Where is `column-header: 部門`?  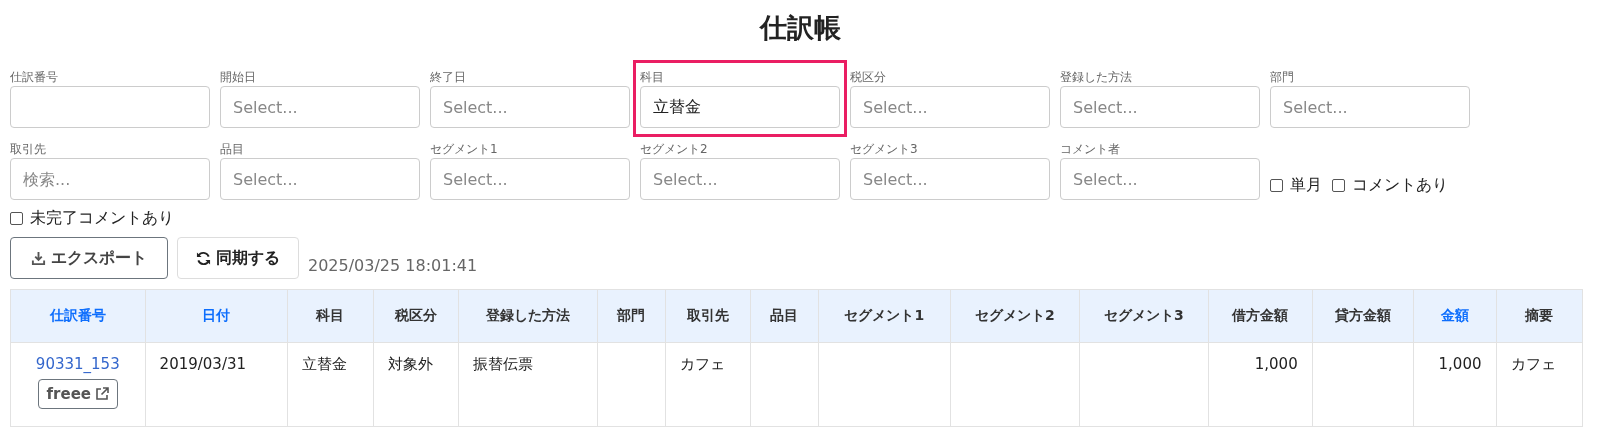
column-header: 部門 is located at coordinates (631, 316).